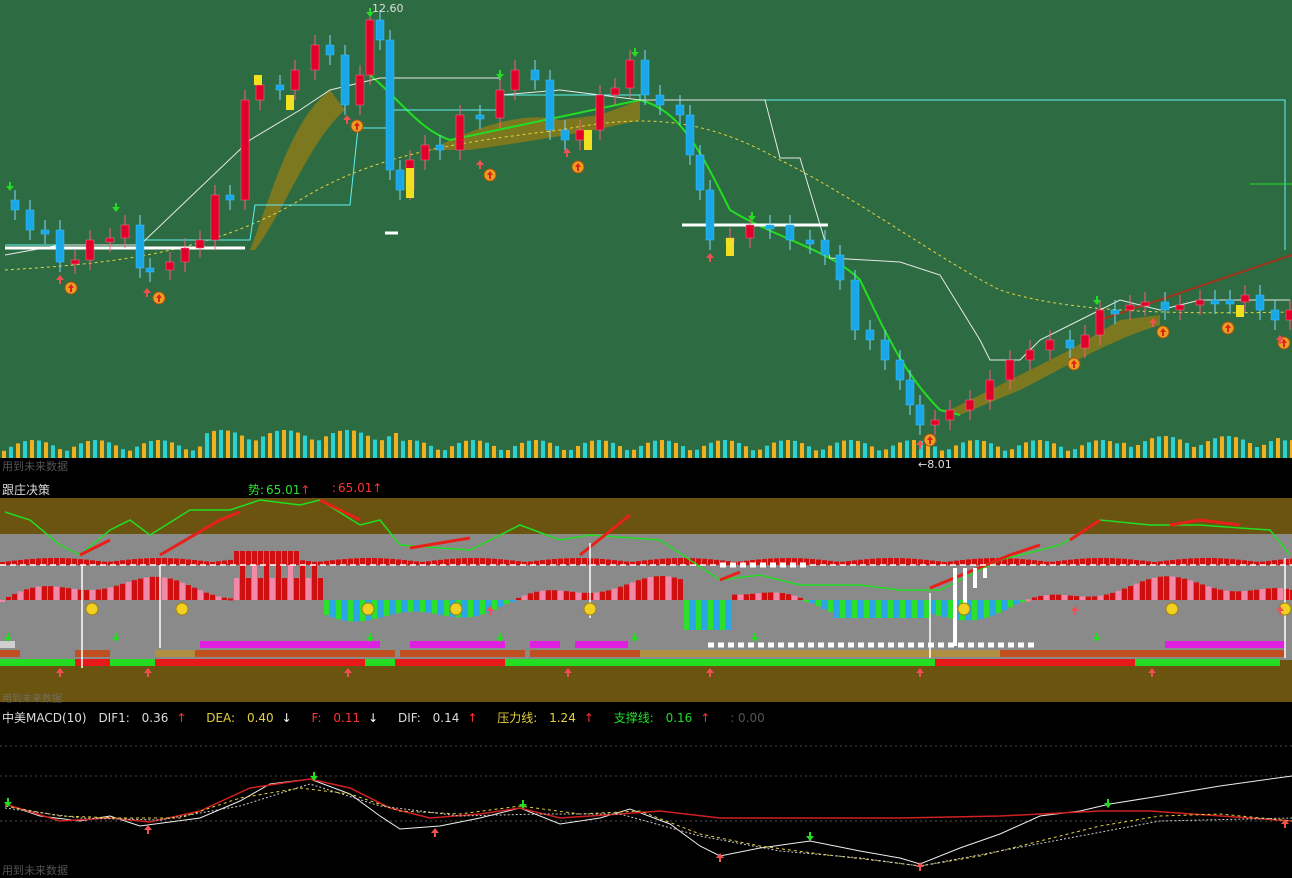 The width and height of the screenshot is (1292, 878). What do you see at coordinates (182, 609) in the screenshot?
I see `smiley-icon` at bounding box center [182, 609].